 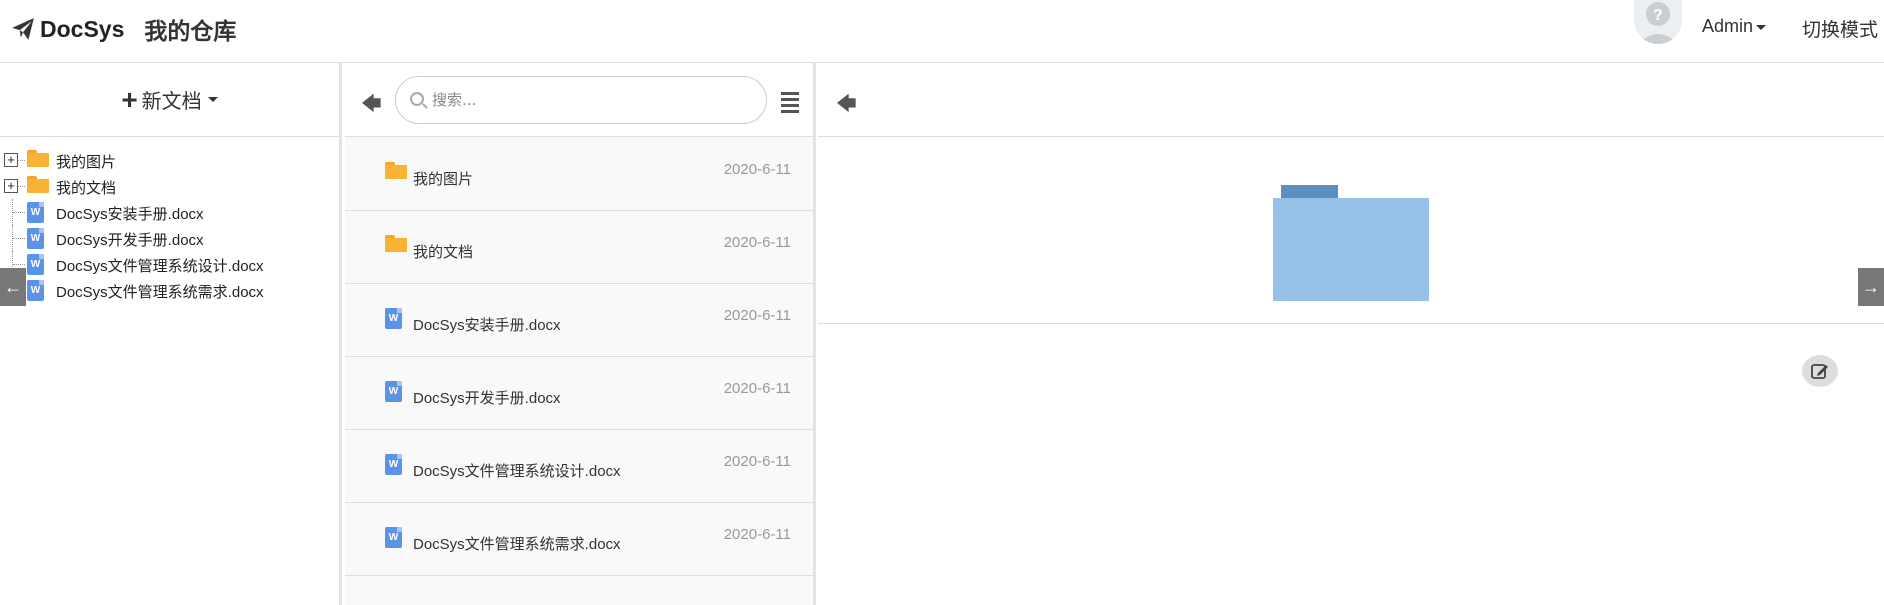 What do you see at coordinates (487, 398) in the screenshot?
I see `file-name: DocSys开发手册.docx` at bounding box center [487, 398].